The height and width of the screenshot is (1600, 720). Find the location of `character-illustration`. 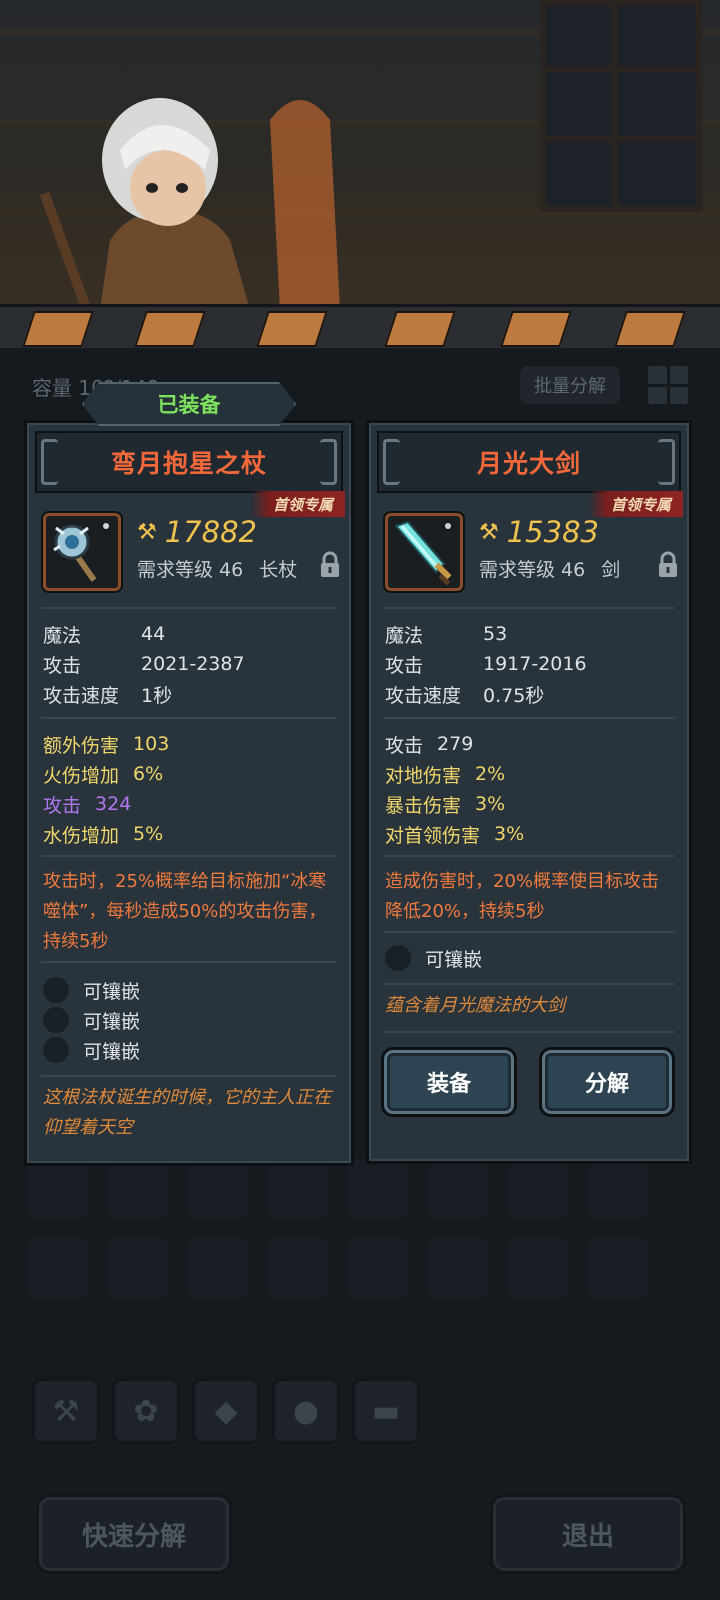

character-illustration is located at coordinates (190, 204).